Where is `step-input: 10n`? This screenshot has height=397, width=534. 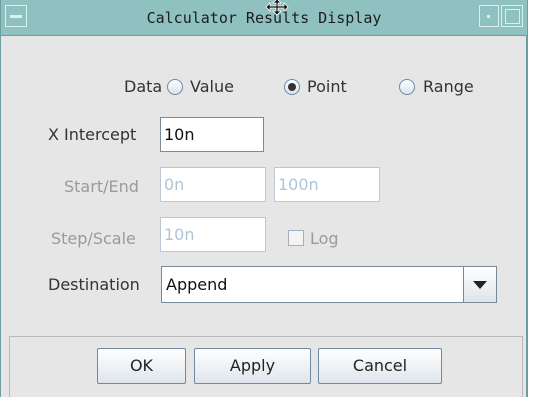
step-input: 10n is located at coordinates (213, 234).